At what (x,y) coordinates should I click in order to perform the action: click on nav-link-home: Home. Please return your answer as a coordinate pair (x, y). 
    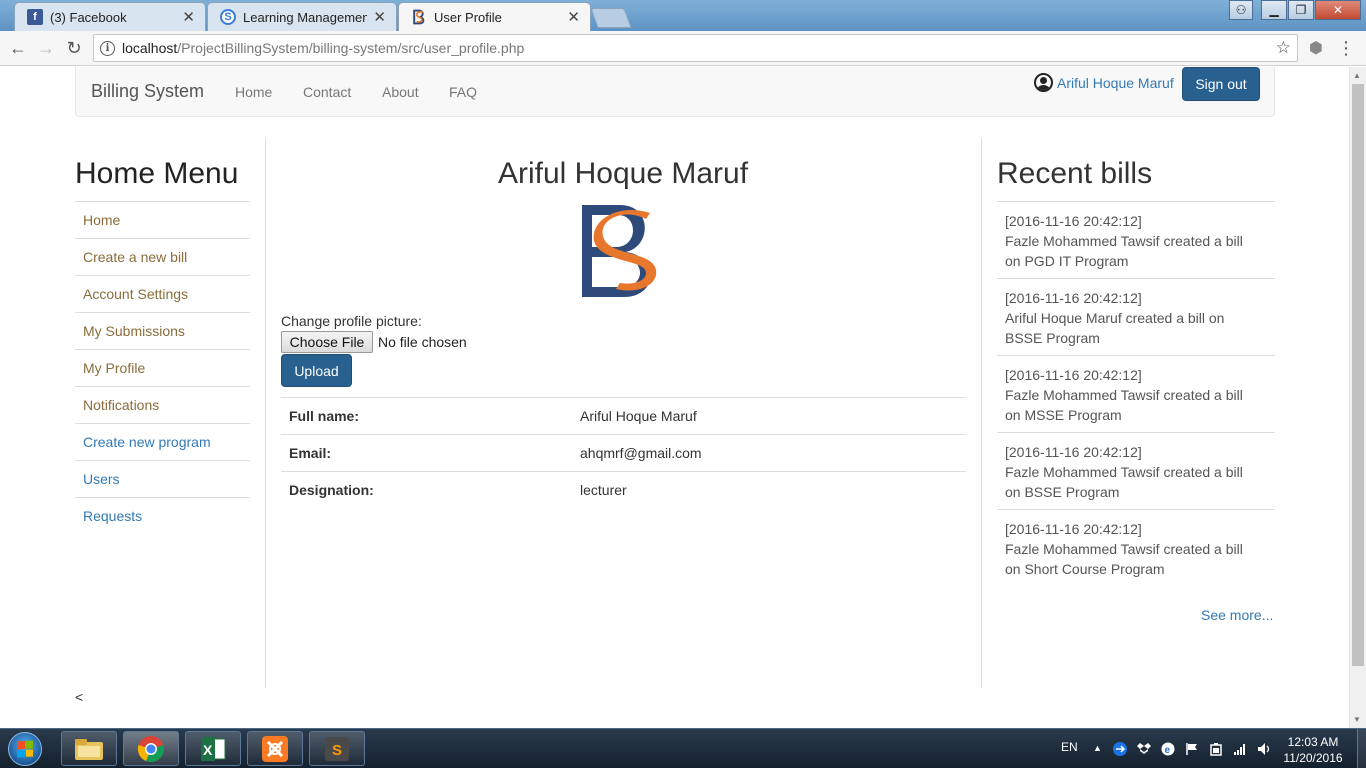
    Looking at the image, I should click on (253, 92).